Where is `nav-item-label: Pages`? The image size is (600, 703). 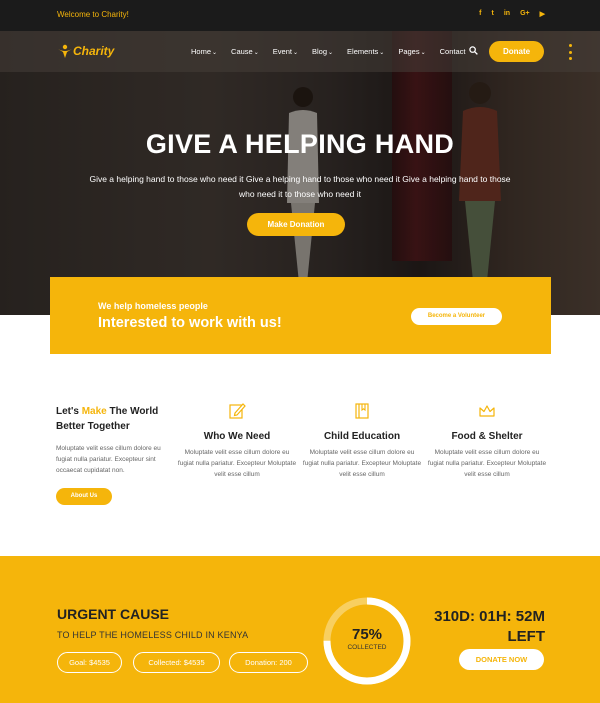
nav-item-label: Pages is located at coordinates (409, 51).